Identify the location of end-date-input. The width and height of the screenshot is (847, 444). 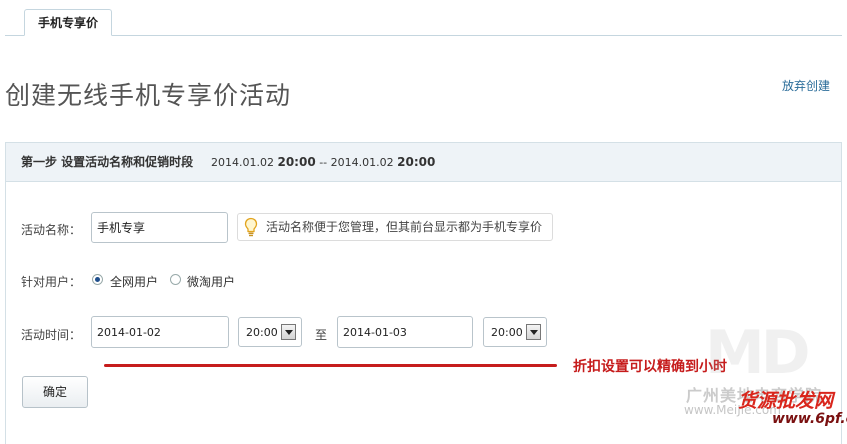
(405, 332).